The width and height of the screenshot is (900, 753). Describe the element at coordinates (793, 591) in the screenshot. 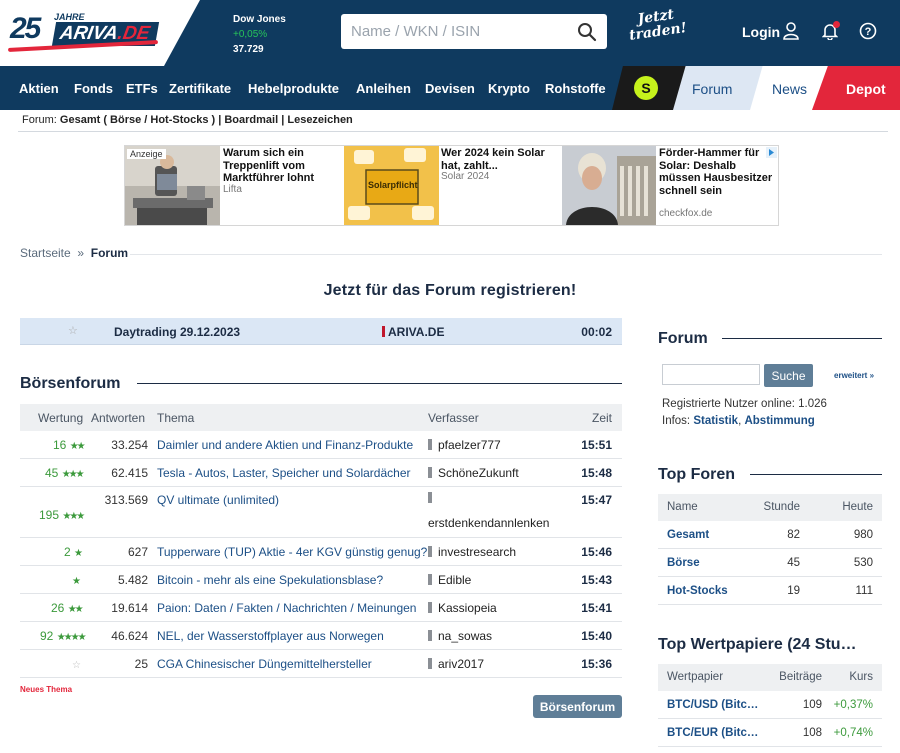

I see `forum-hour: 19` at that location.